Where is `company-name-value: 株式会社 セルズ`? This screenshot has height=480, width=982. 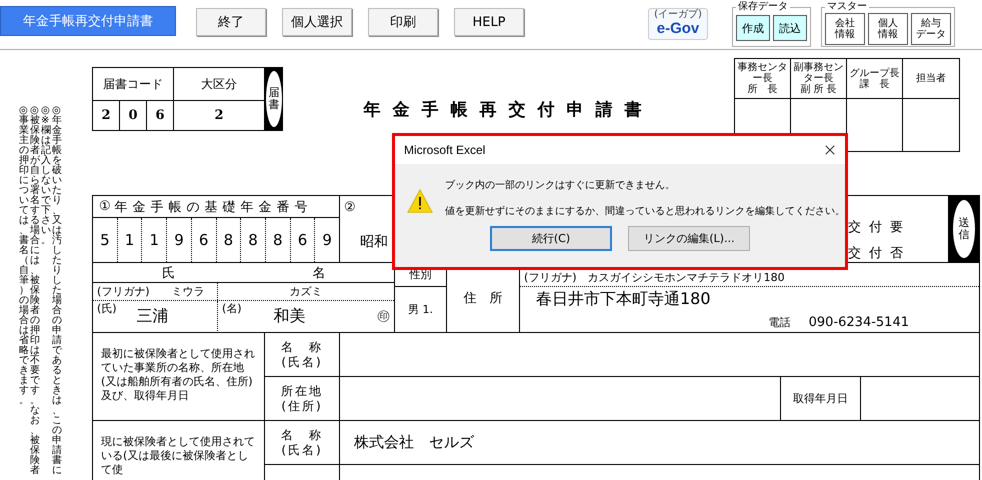 company-name-value: 株式会社 セルズ is located at coordinates (414, 442).